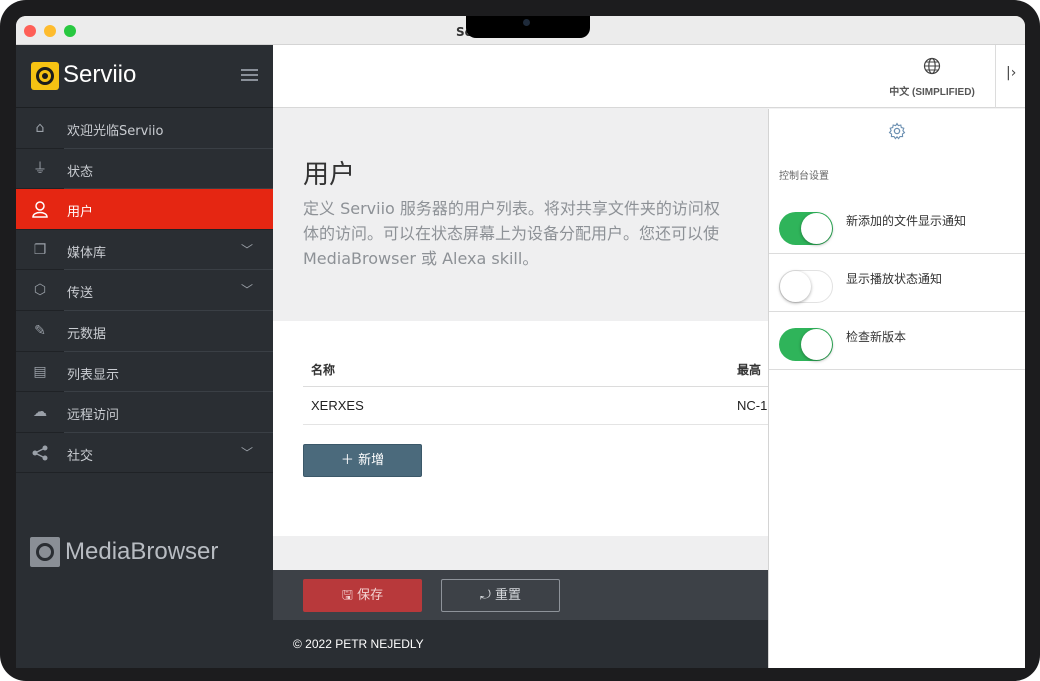  I want to click on user-name-cell: XERXES, so click(337, 405).